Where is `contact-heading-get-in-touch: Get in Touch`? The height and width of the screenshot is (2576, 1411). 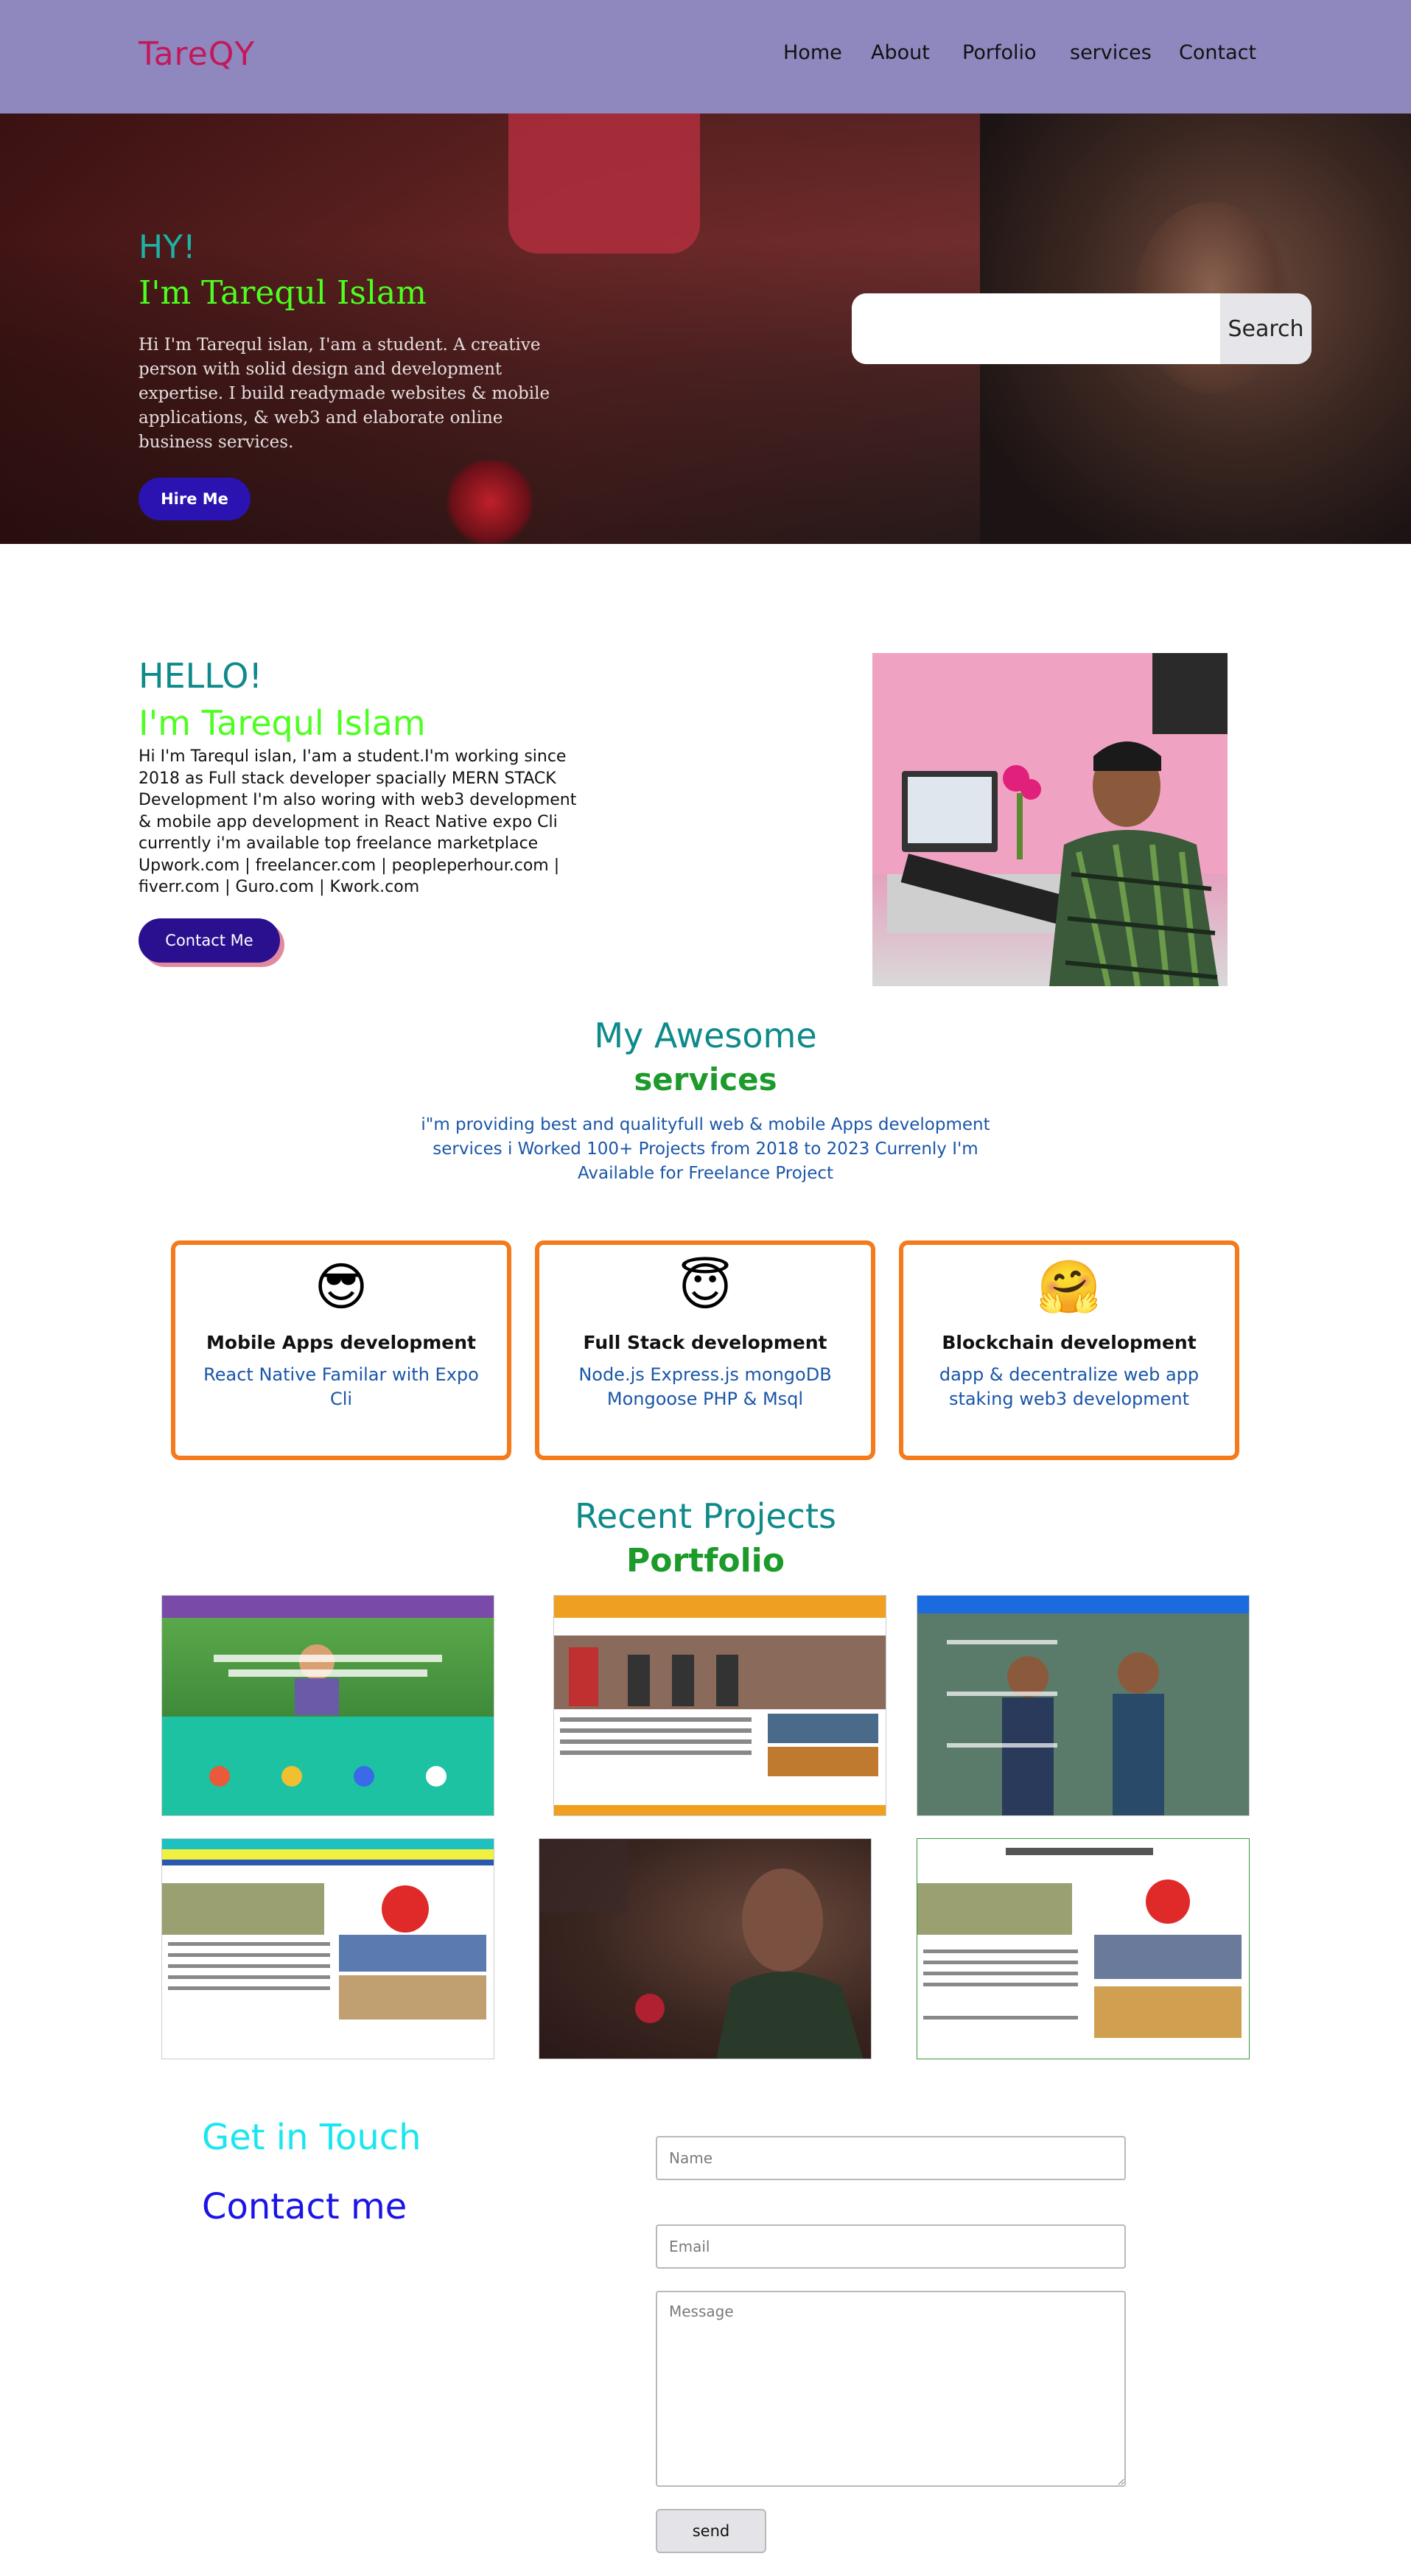
contact-heading-get-in-touch: Get in Touch is located at coordinates (312, 2137).